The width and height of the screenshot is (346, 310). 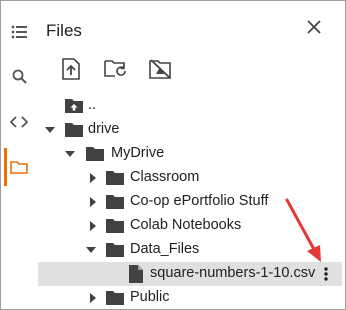 What do you see at coordinates (190, 298) in the screenshot?
I see `tree-row-folder: Public` at bounding box center [190, 298].